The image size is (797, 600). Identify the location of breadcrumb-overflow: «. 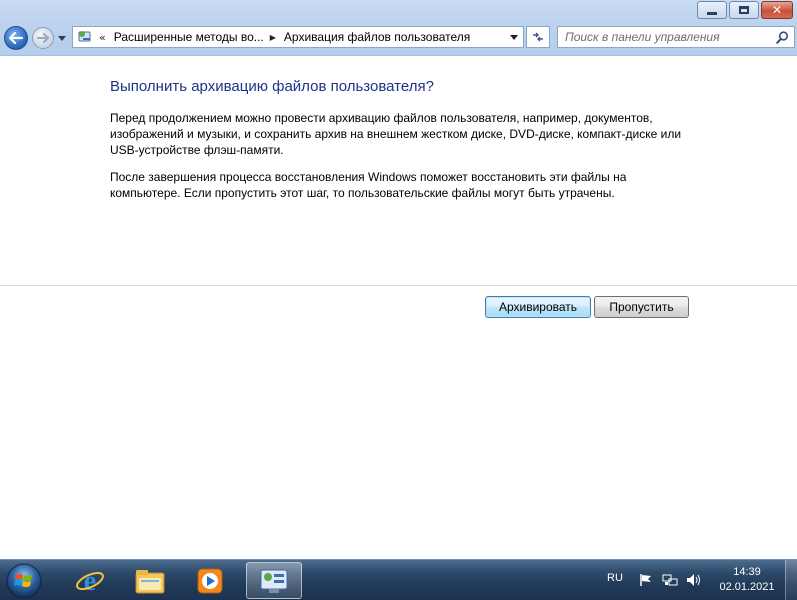
(102, 37).